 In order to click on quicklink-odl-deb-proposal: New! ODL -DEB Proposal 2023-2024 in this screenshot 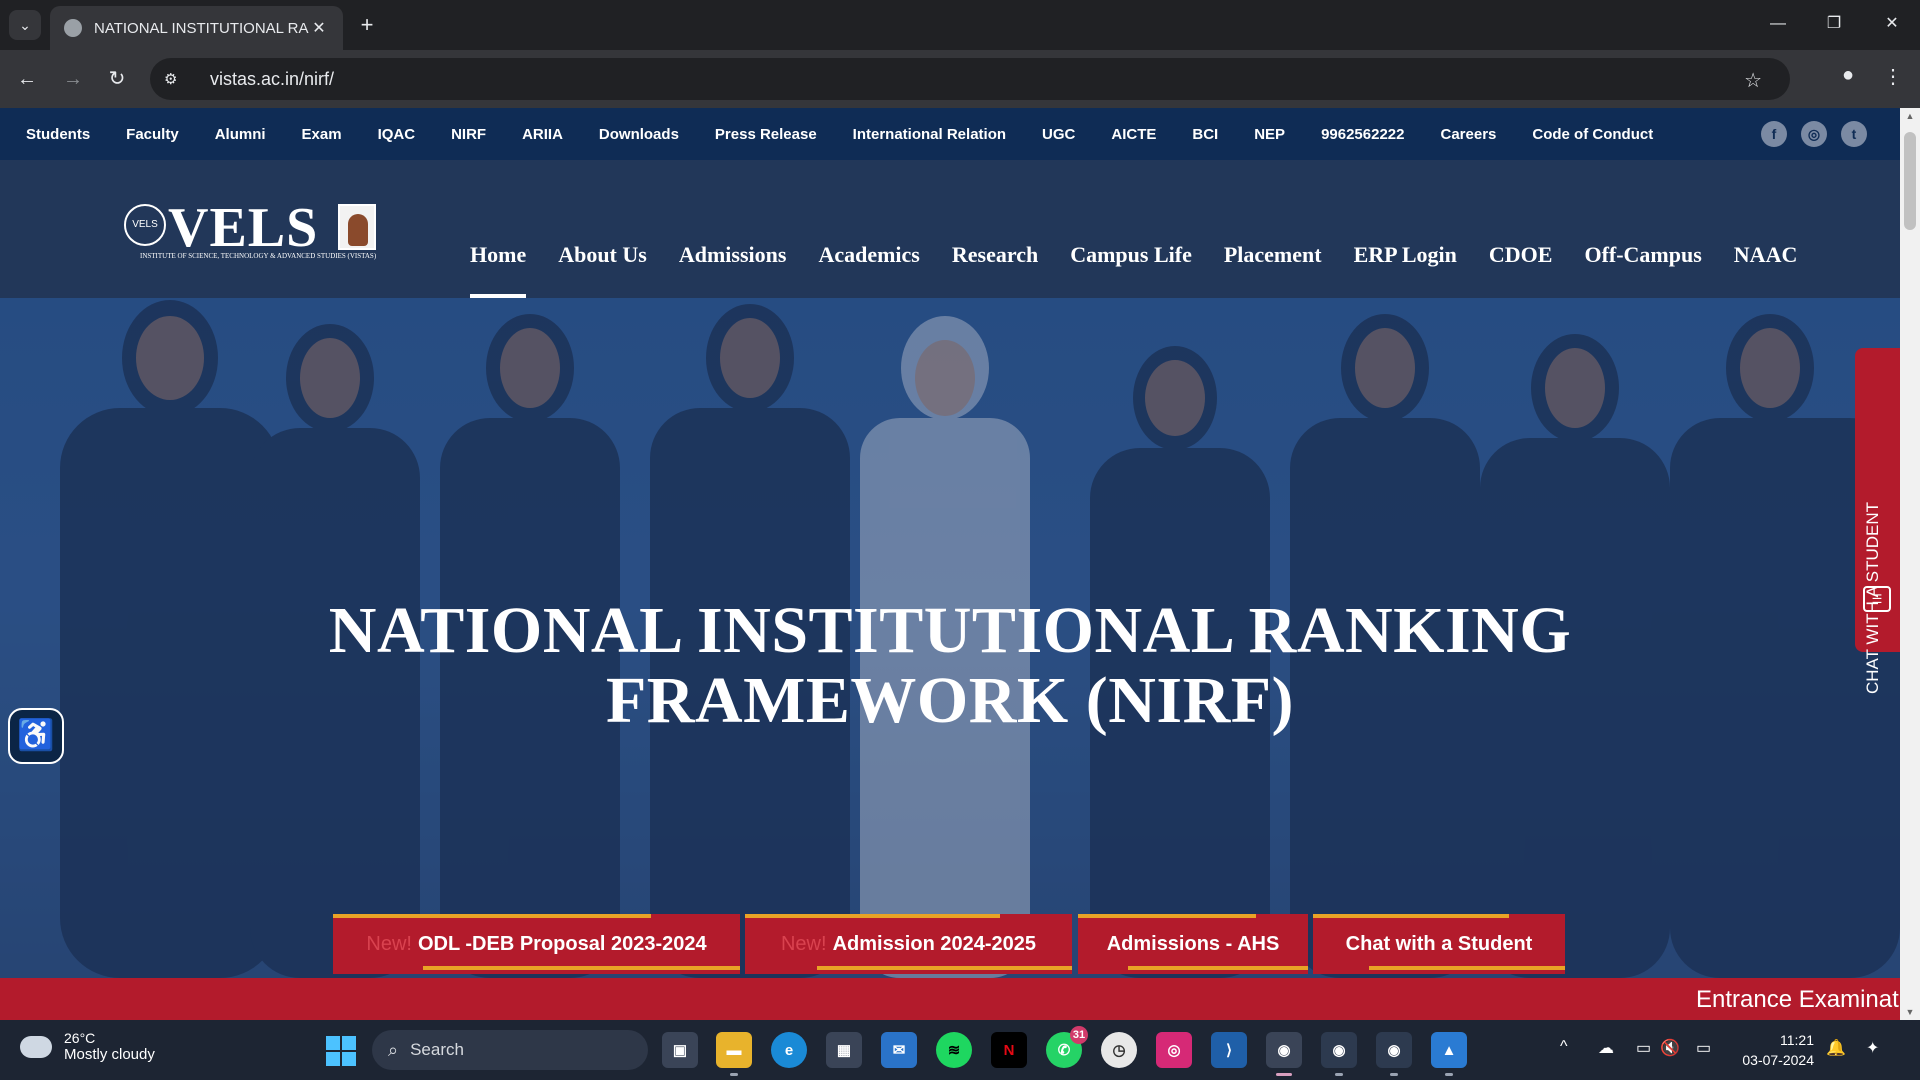, I will do `click(536, 944)`.